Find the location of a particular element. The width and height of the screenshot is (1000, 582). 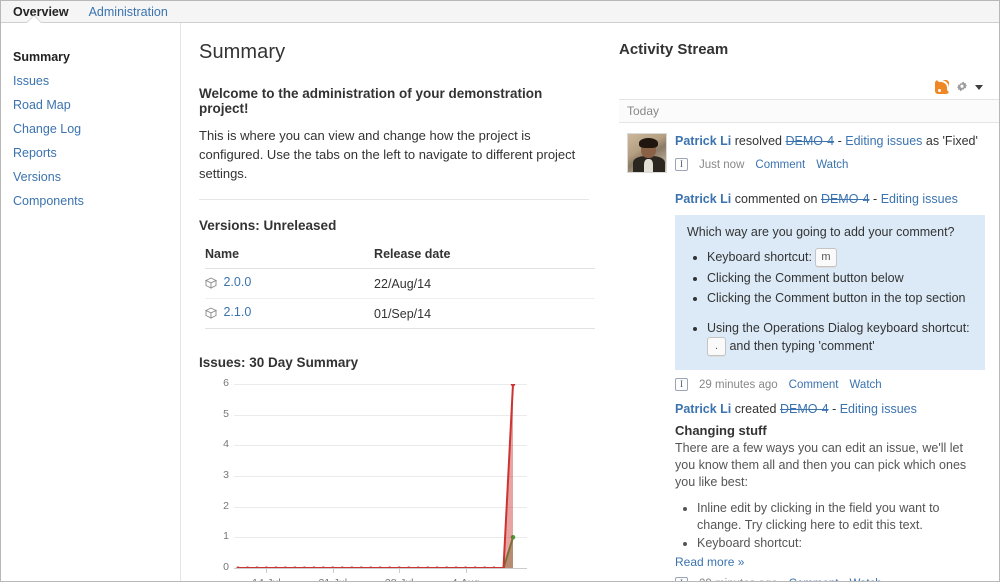

chart-line-resolved is located at coordinates (376, 553).